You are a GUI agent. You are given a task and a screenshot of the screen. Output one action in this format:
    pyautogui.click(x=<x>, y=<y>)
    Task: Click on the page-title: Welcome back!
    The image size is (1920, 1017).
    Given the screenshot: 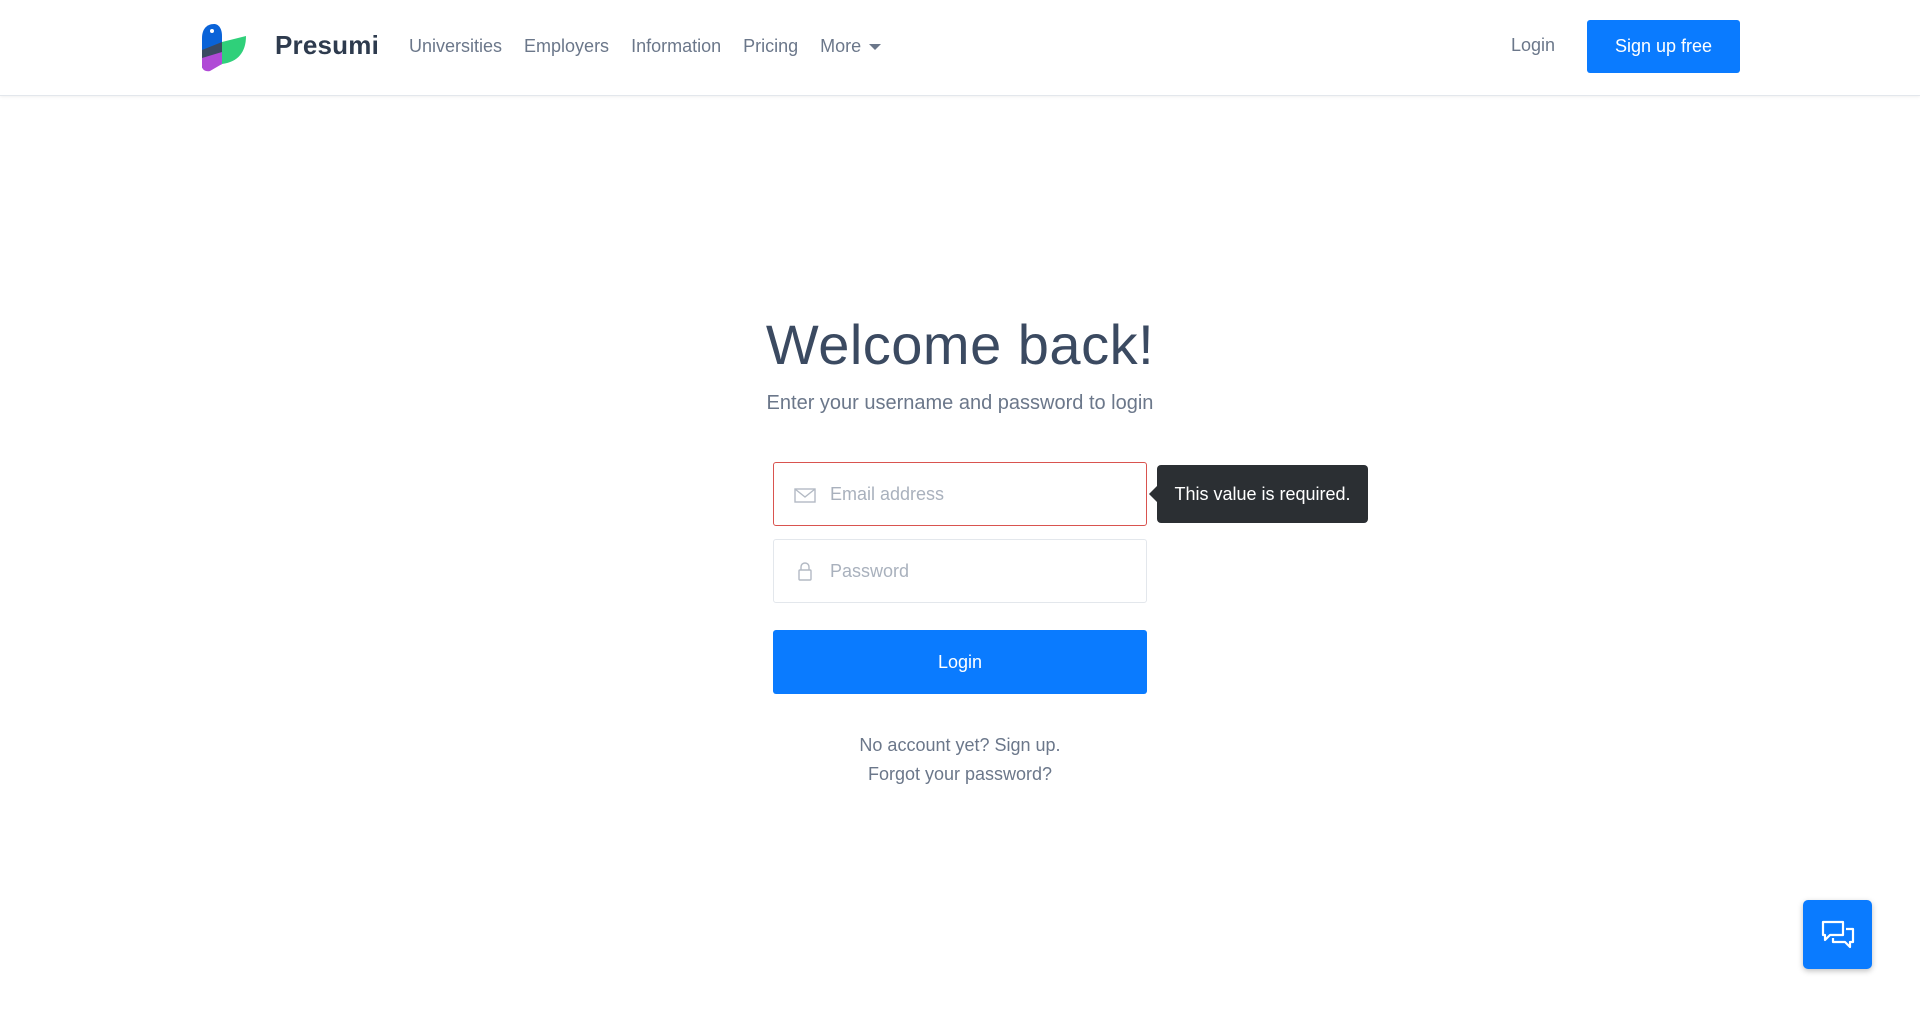 What is the action you would take?
    pyautogui.click(x=960, y=344)
    